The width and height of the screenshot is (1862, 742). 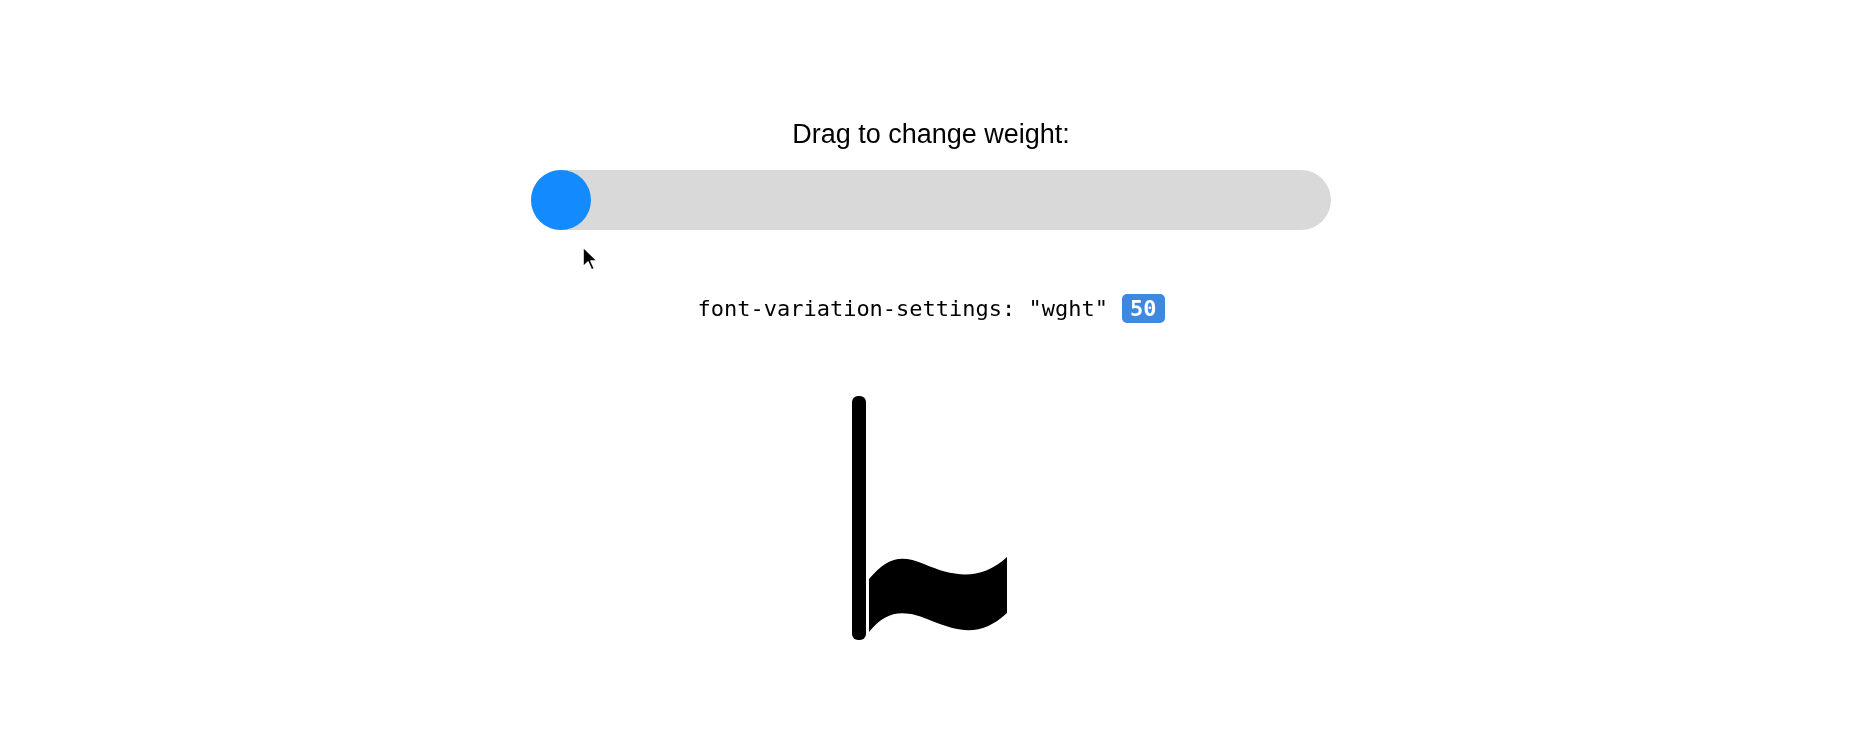 I want to click on slider-thumb, so click(x=561, y=200).